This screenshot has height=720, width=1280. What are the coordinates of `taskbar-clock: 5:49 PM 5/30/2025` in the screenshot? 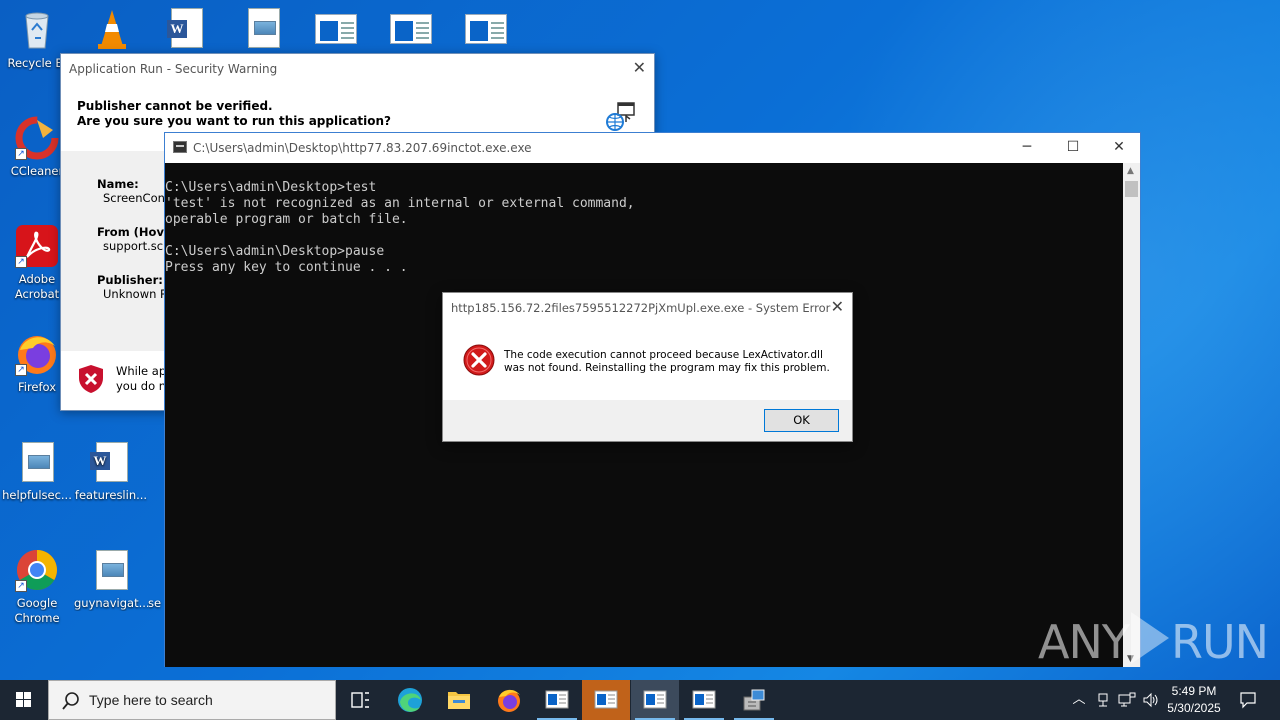 It's located at (1194, 700).